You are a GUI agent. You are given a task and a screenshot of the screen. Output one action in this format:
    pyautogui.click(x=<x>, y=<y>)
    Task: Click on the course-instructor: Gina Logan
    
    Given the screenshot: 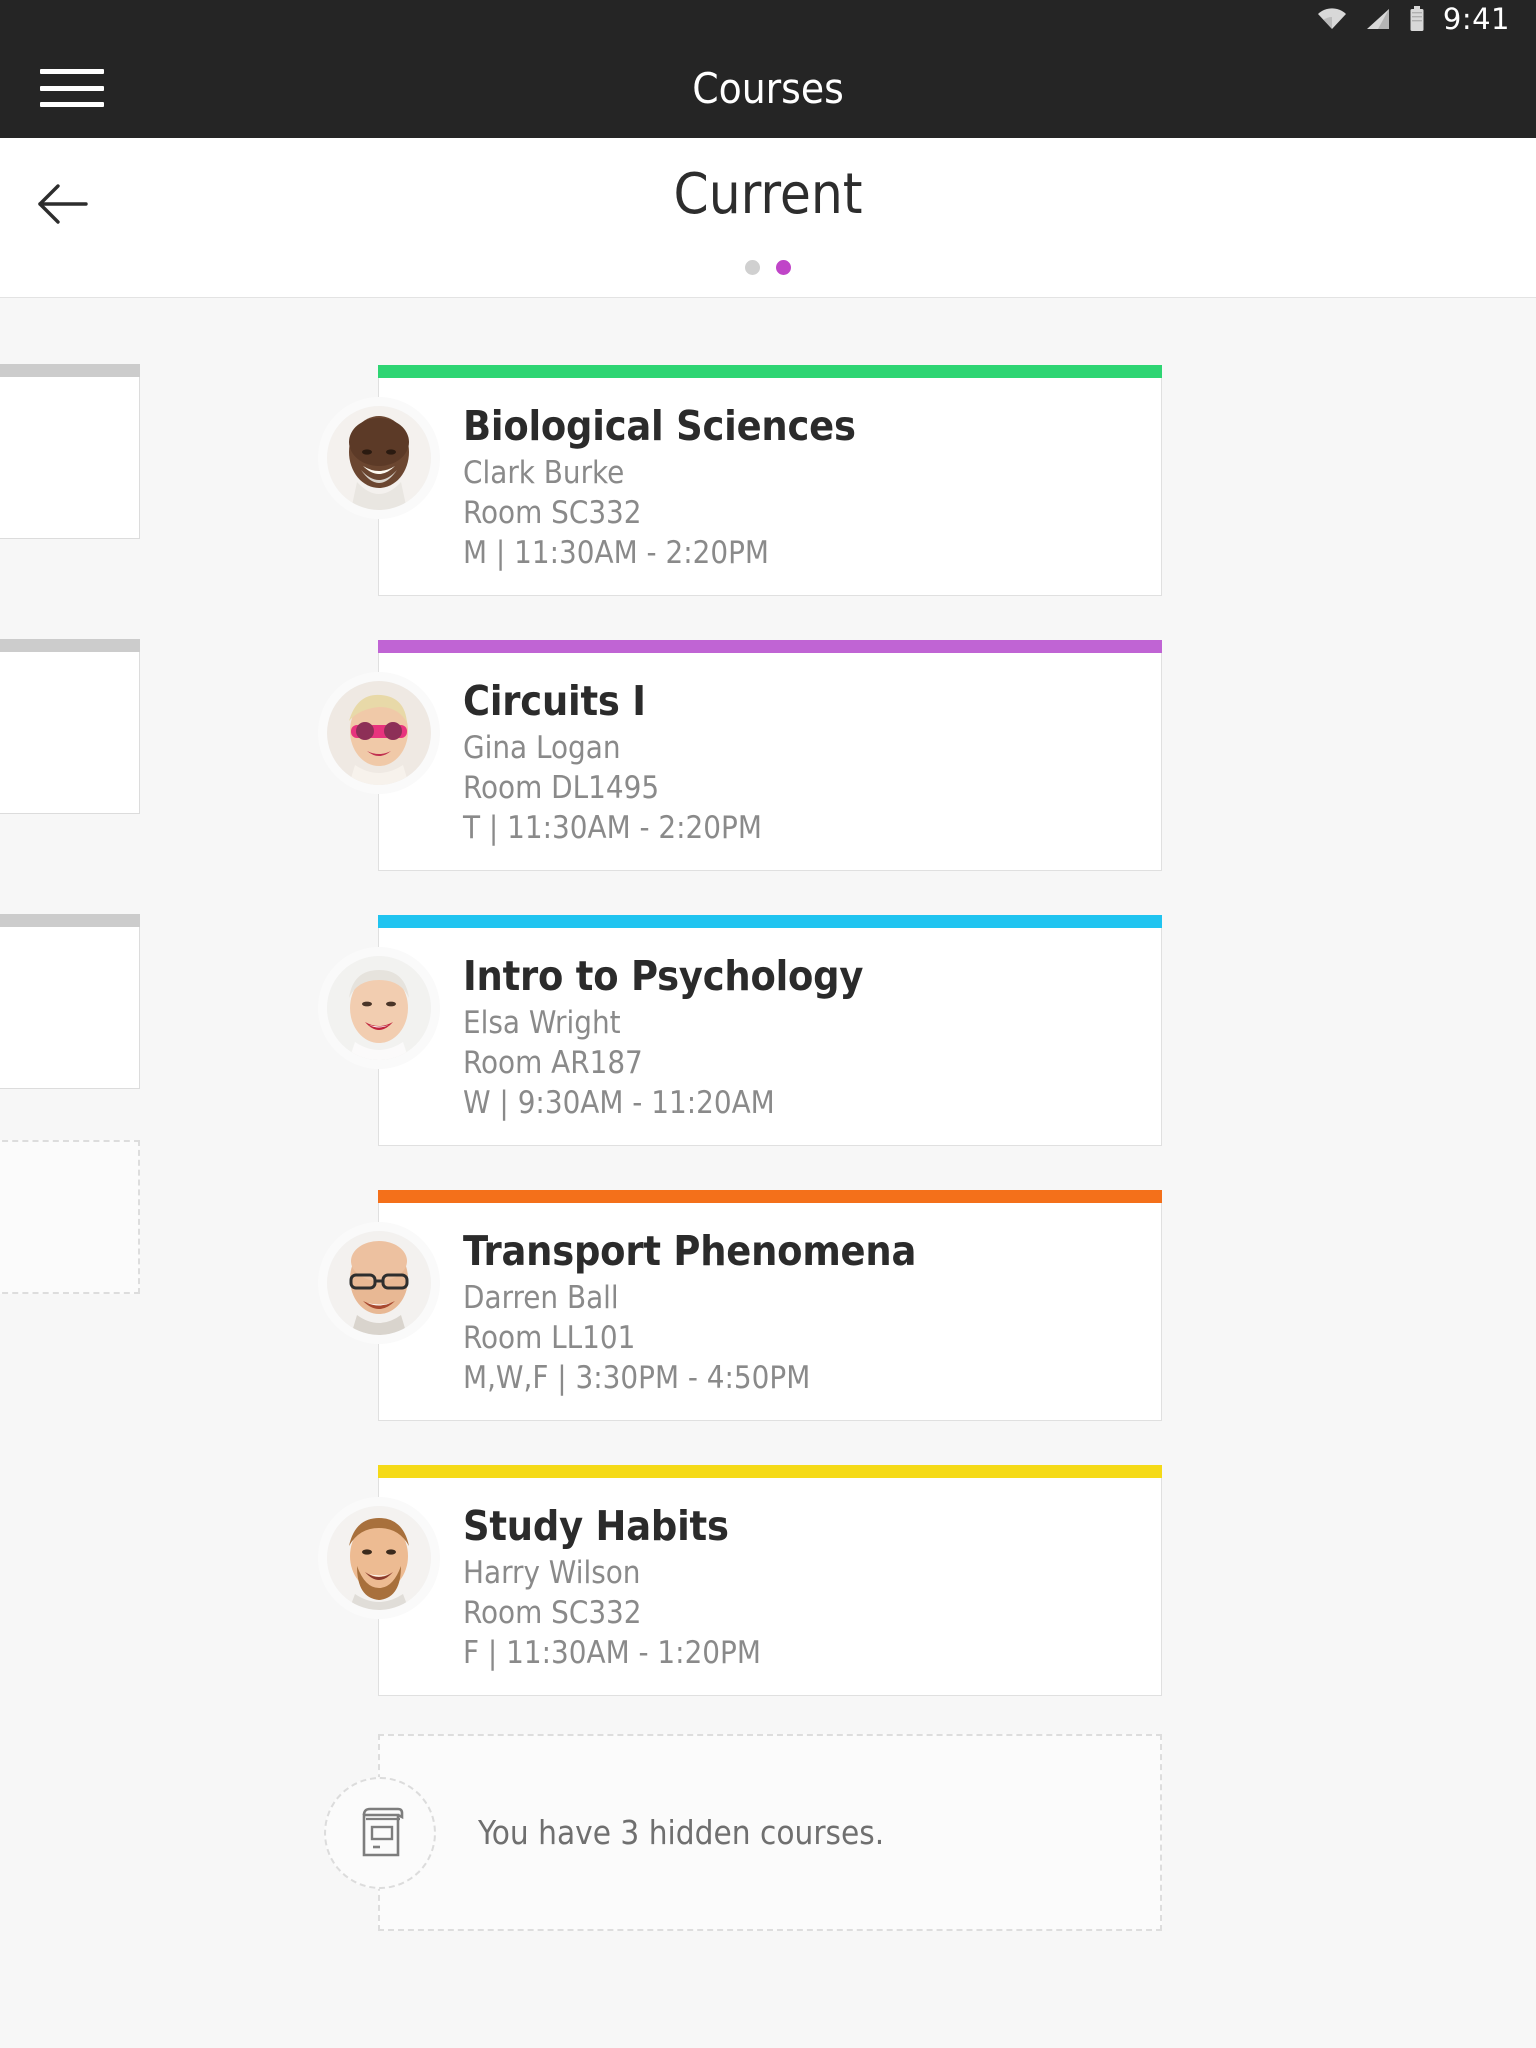 What is the action you would take?
    pyautogui.click(x=542, y=748)
    